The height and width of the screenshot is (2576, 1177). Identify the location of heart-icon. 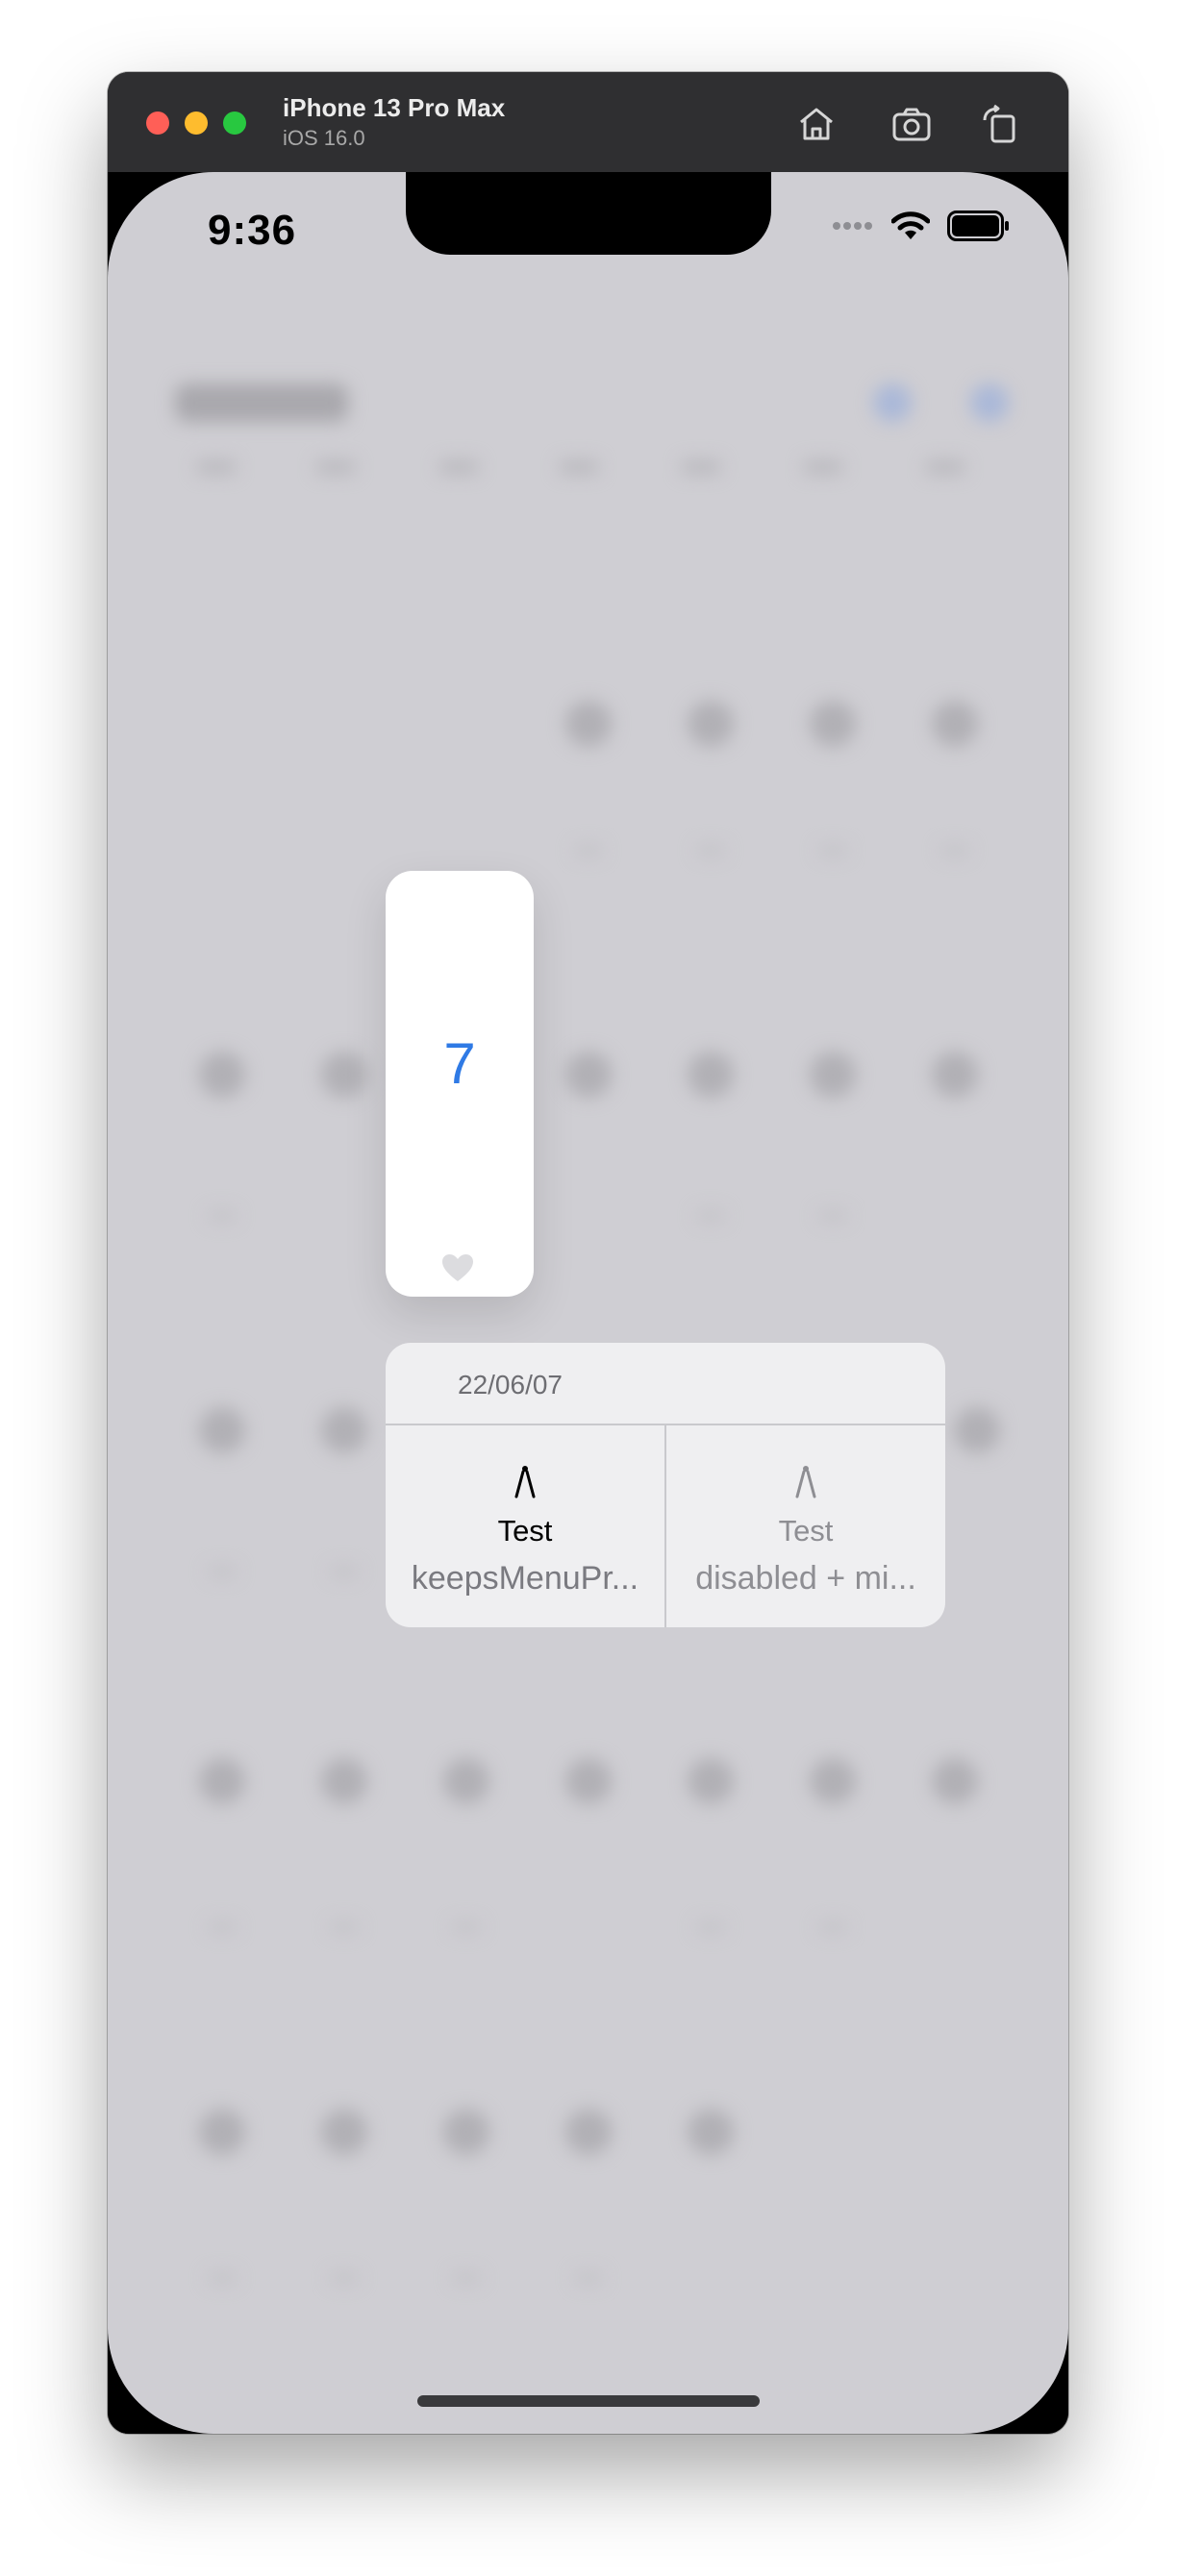
(458, 1267).